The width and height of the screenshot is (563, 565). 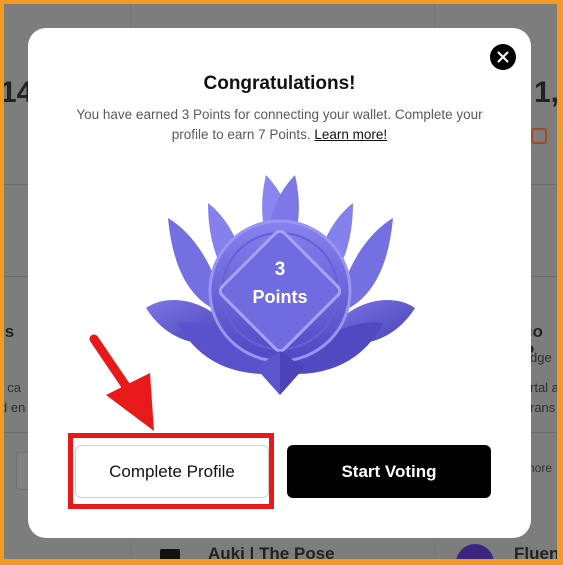 I want to click on bg-left-heading: ls, so click(x=9, y=331).